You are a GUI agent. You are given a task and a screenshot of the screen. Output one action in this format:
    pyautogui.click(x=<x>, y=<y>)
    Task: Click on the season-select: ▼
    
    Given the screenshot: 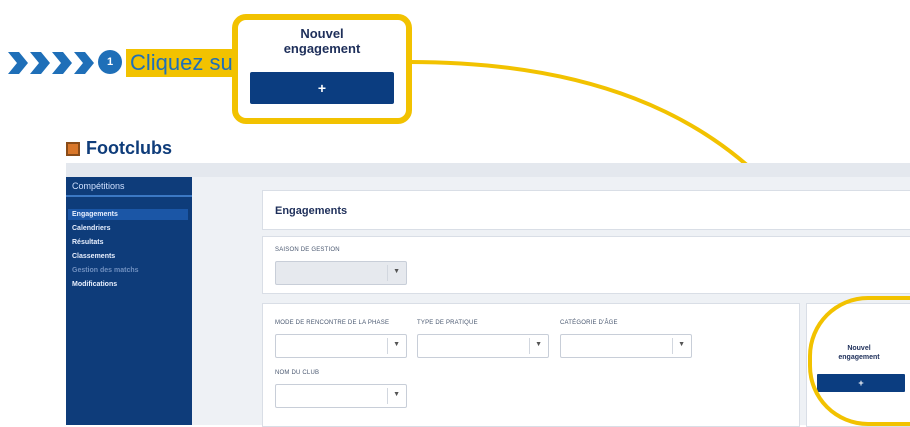 What is the action you would take?
    pyautogui.click(x=341, y=273)
    